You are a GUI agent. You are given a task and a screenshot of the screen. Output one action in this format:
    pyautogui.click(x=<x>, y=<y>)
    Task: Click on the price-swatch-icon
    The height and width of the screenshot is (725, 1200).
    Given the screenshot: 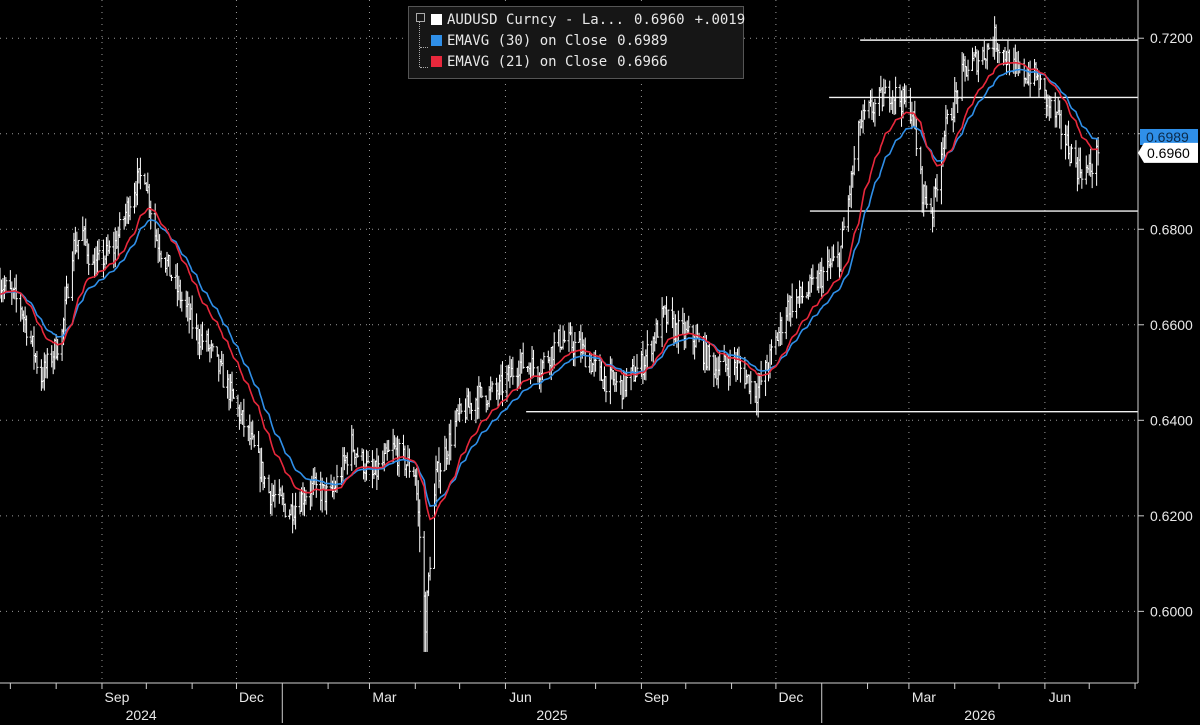 What is the action you would take?
    pyautogui.click(x=436, y=19)
    